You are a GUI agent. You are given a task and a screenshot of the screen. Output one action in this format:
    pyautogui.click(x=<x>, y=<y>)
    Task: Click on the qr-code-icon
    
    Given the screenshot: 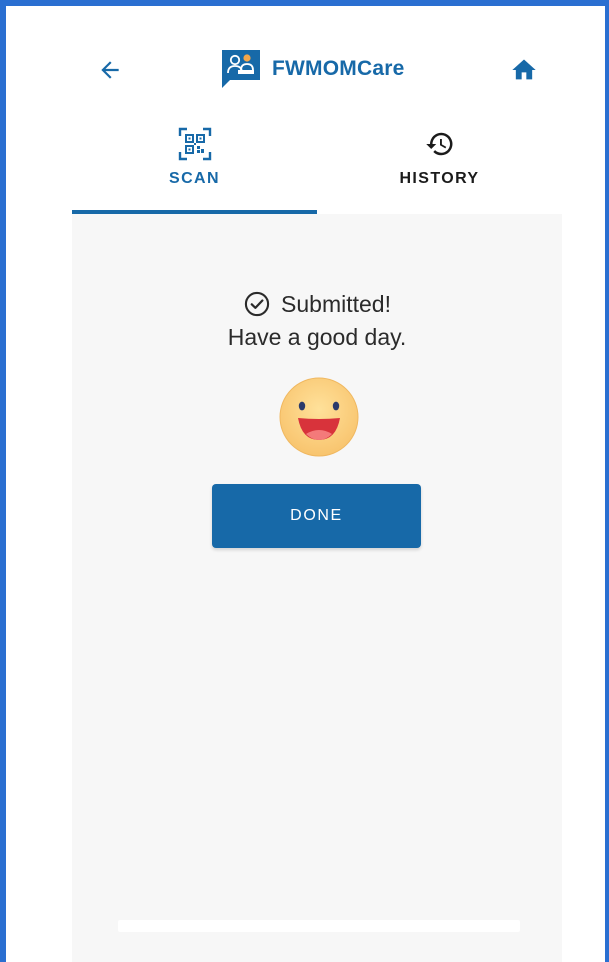 What is the action you would take?
    pyautogui.click(x=194, y=144)
    